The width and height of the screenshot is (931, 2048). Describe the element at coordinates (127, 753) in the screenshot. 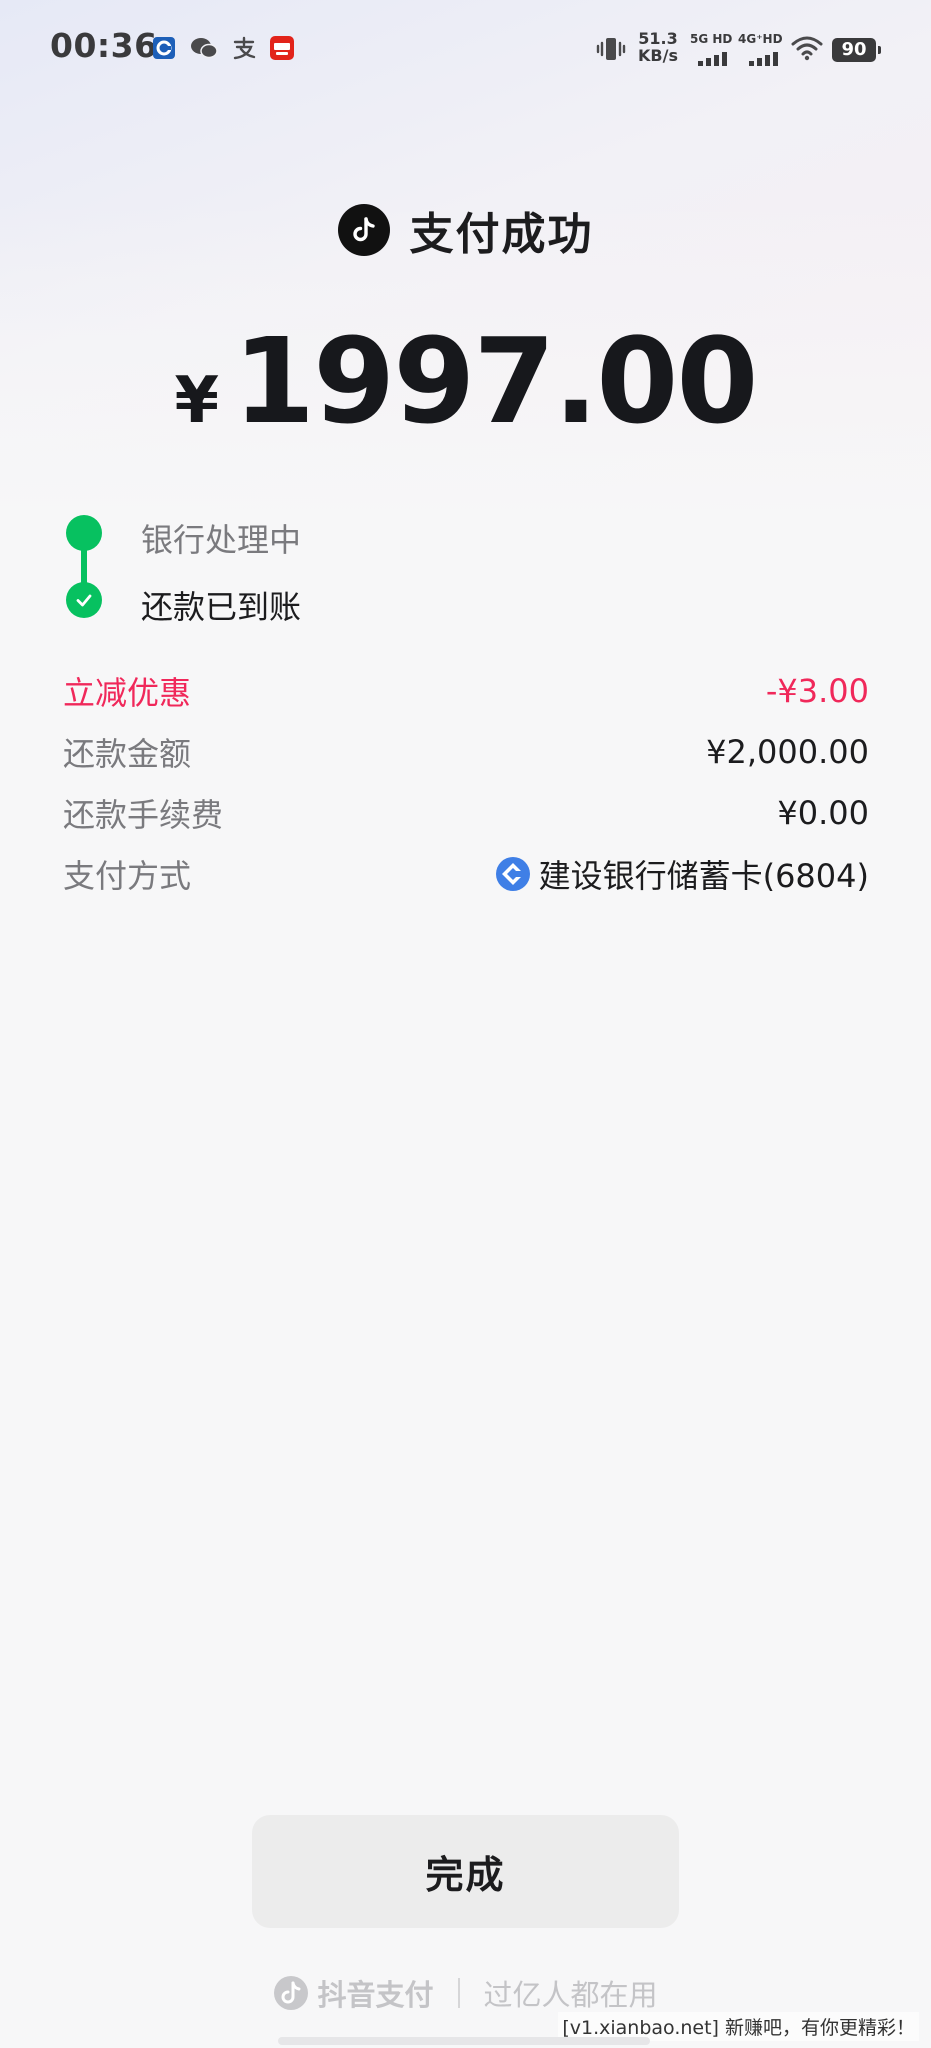

I see `detail-label: 还款金额` at that location.